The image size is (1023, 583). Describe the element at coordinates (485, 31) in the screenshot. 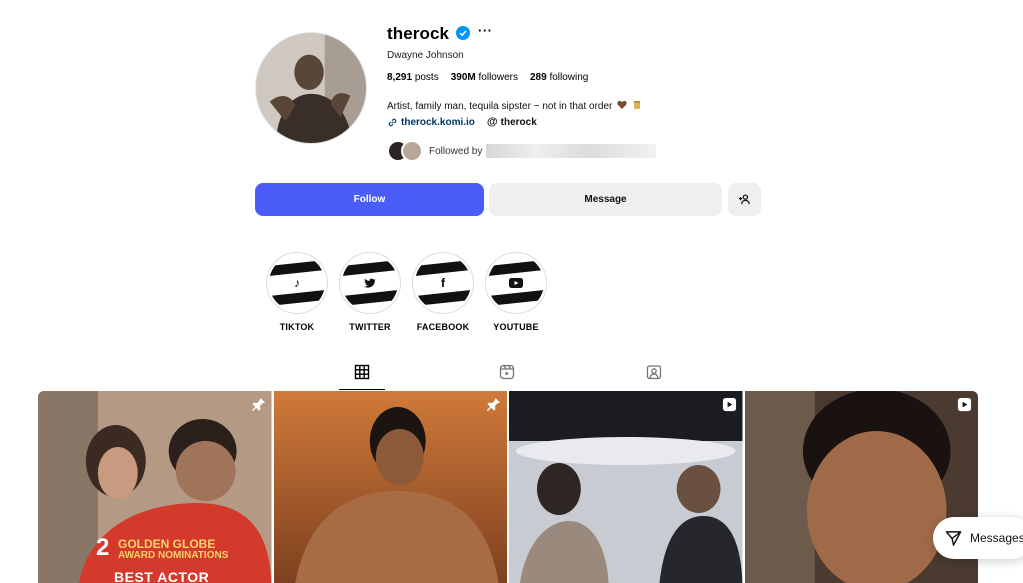

I see `more-options-icon: ···` at that location.